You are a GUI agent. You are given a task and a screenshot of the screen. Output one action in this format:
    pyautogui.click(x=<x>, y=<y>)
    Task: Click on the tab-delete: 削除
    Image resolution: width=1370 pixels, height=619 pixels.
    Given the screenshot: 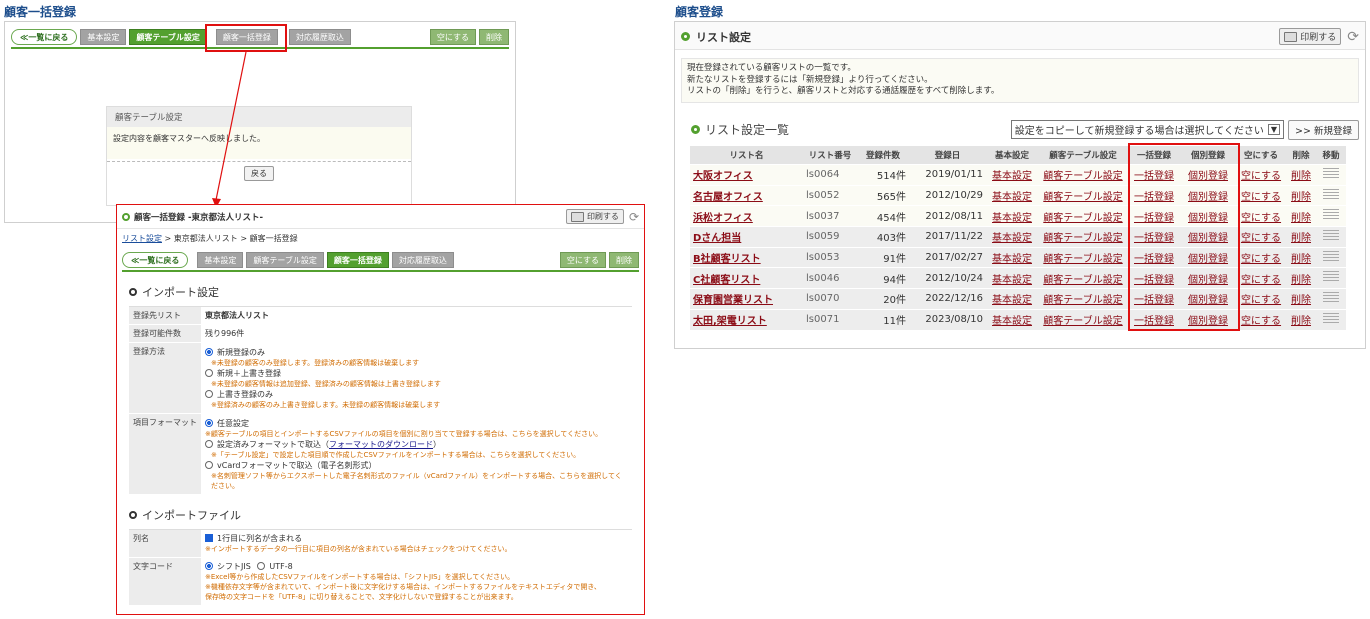 What is the action you would take?
    pyautogui.click(x=624, y=260)
    